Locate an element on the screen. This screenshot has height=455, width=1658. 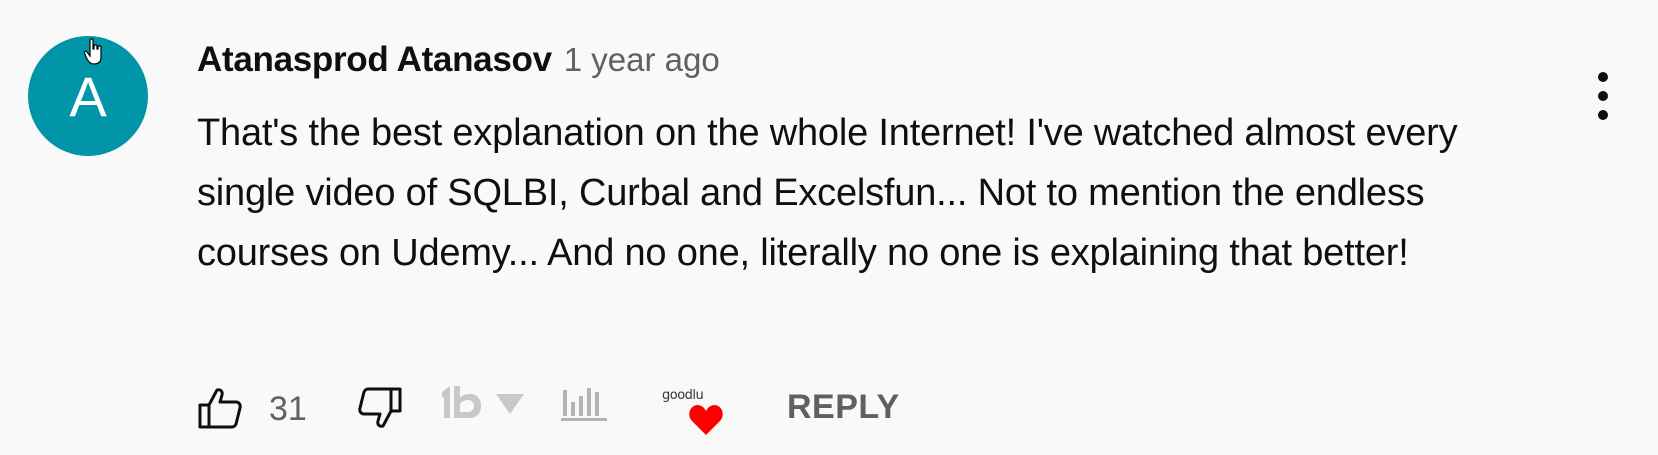
more-actions-button is located at coordinates (1603, 96).